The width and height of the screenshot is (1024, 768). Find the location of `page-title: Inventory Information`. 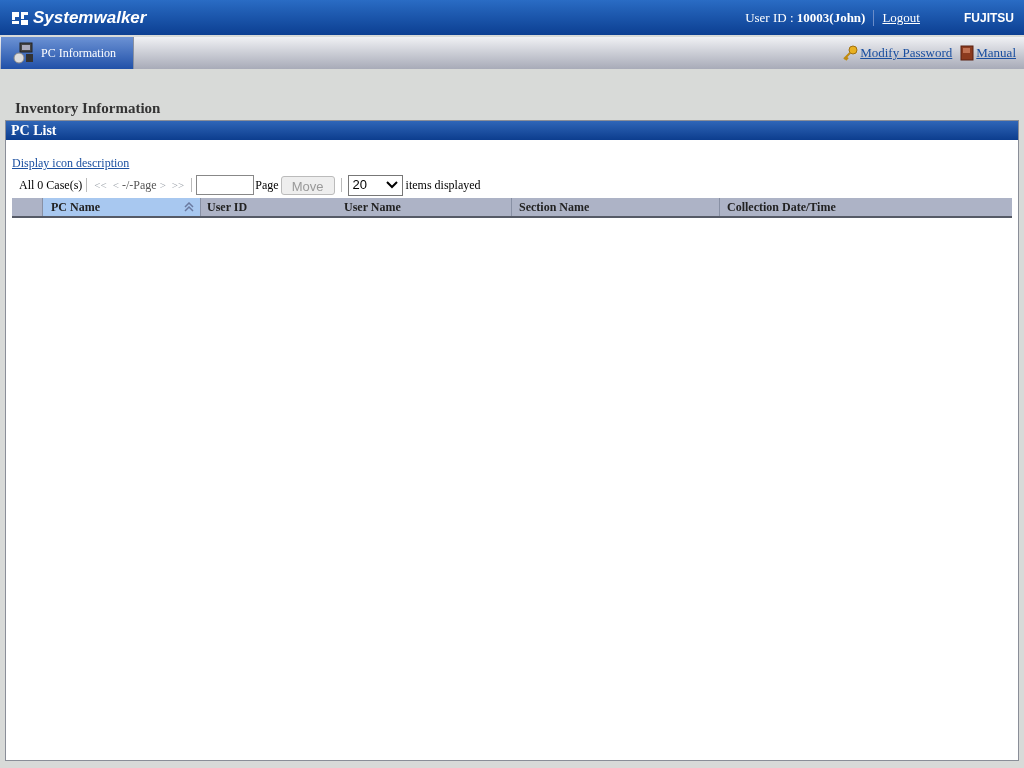

page-title: Inventory Information is located at coordinates (88, 108).